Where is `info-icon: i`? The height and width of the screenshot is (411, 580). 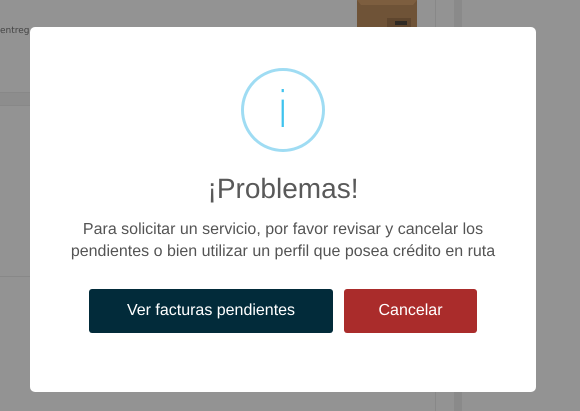
info-icon: i is located at coordinates (283, 110).